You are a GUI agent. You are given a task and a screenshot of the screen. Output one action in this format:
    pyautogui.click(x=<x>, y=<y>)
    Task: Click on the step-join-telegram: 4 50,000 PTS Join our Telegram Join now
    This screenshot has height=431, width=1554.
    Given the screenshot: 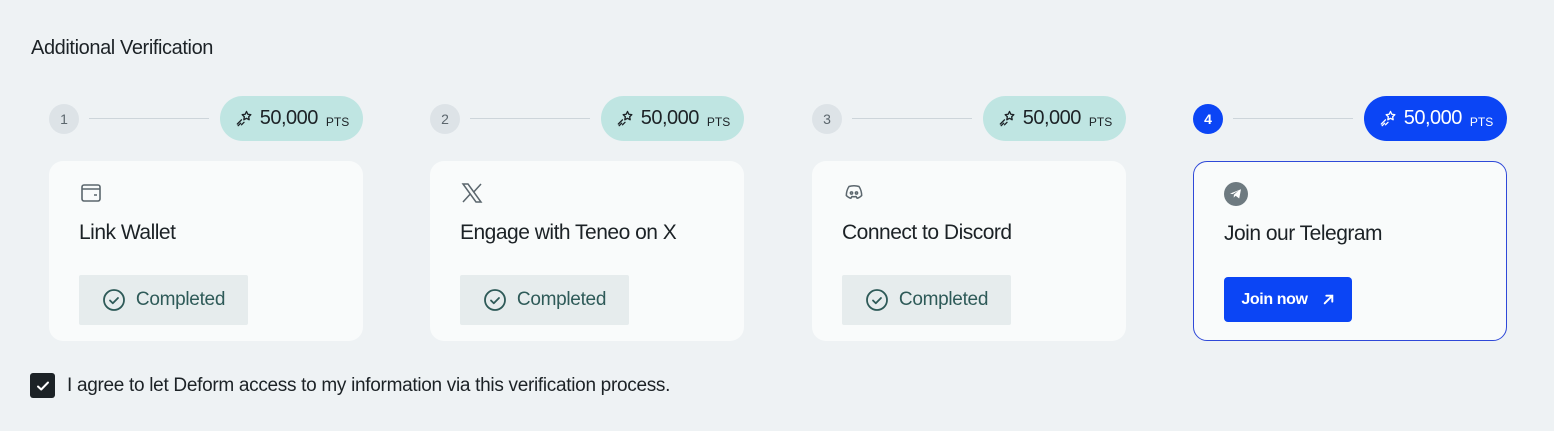 What is the action you would take?
    pyautogui.click(x=1350, y=218)
    